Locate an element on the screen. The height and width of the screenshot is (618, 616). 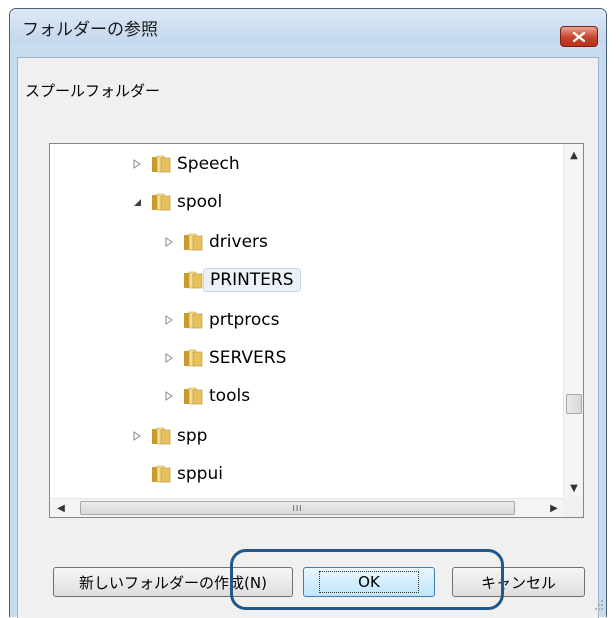
tree-node: sppui is located at coordinates (176, 474).